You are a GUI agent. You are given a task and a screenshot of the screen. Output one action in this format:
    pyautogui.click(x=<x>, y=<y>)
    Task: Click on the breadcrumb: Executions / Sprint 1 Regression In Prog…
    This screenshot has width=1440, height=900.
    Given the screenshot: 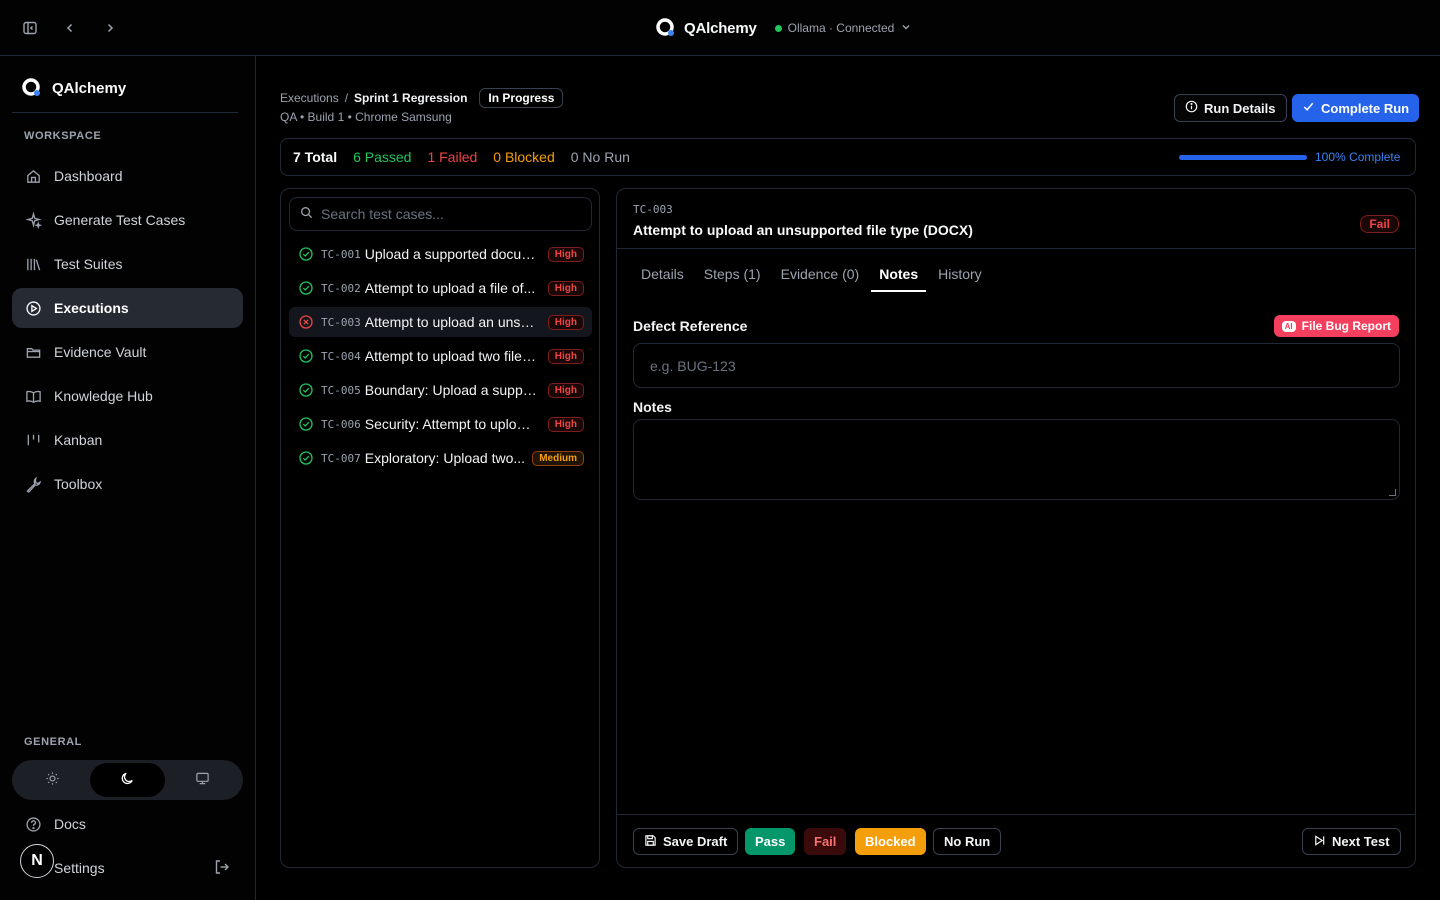 What is the action you would take?
    pyautogui.click(x=422, y=98)
    